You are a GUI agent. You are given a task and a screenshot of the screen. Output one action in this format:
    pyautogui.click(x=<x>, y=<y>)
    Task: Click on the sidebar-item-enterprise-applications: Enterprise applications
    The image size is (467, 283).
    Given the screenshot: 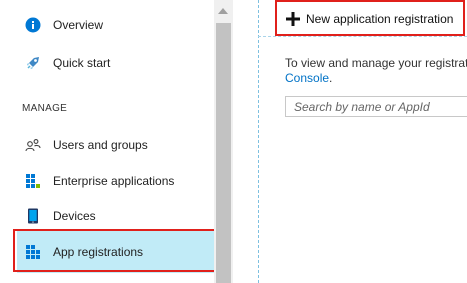 What is the action you would take?
    pyautogui.click(x=115, y=181)
    